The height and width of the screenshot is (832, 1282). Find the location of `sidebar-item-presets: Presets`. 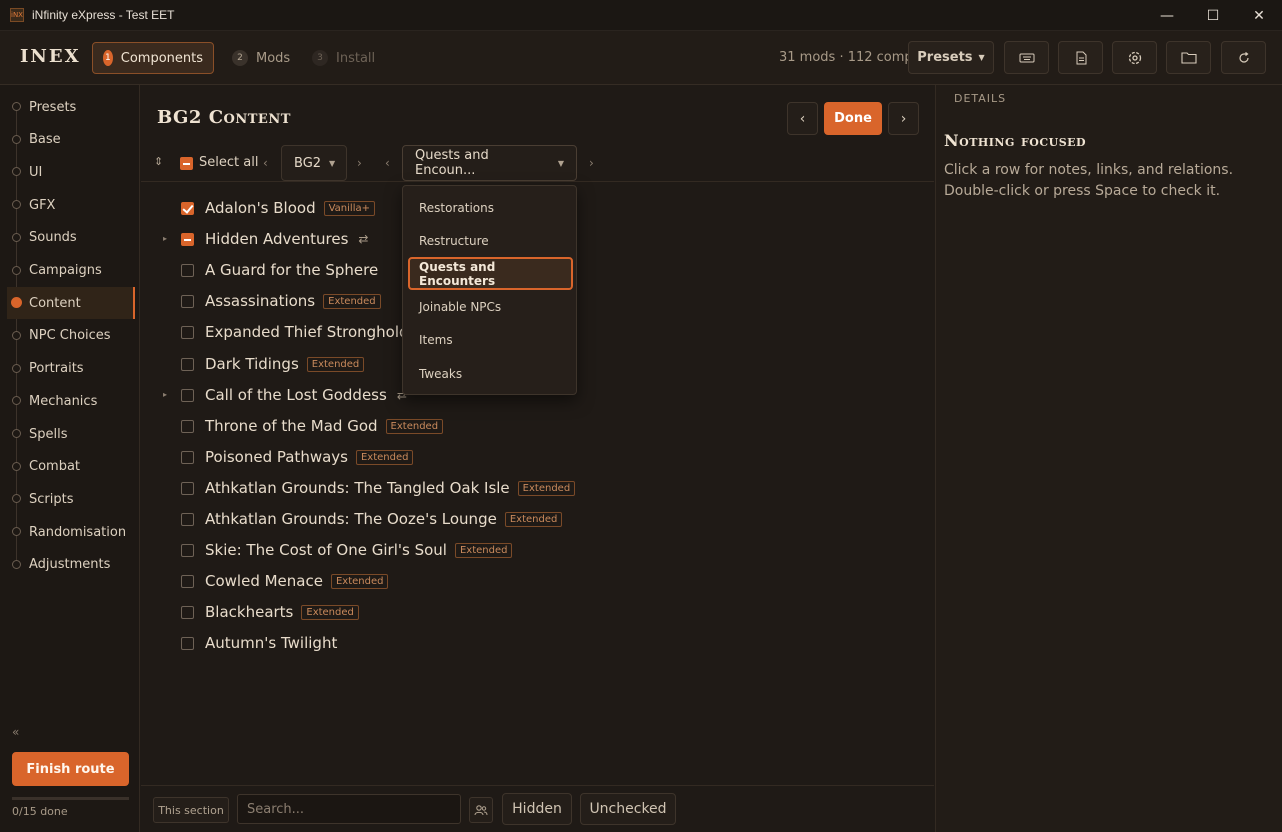

sidebar-item-presets: Presets is located at coordinates (71, 107).